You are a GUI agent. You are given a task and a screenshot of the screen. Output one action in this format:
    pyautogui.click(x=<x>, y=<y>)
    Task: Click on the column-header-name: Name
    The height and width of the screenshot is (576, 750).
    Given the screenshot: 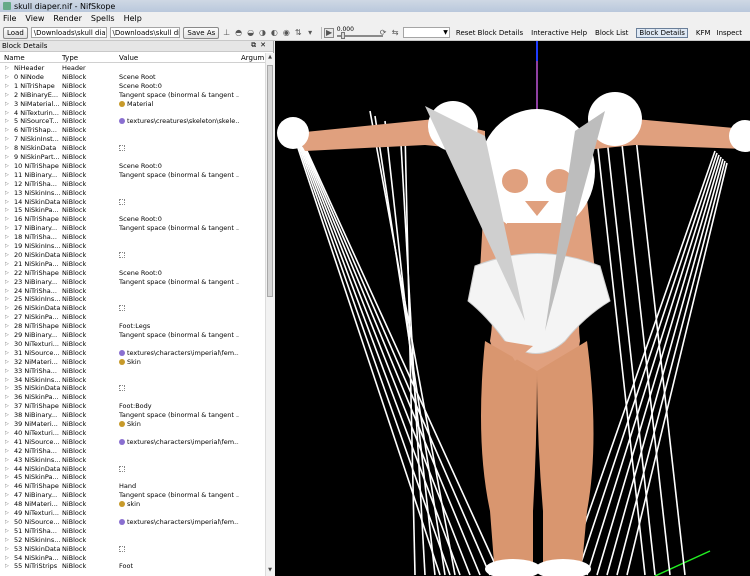 What is the action you would take?
    pyautogui.click(x=14, y=58)
    